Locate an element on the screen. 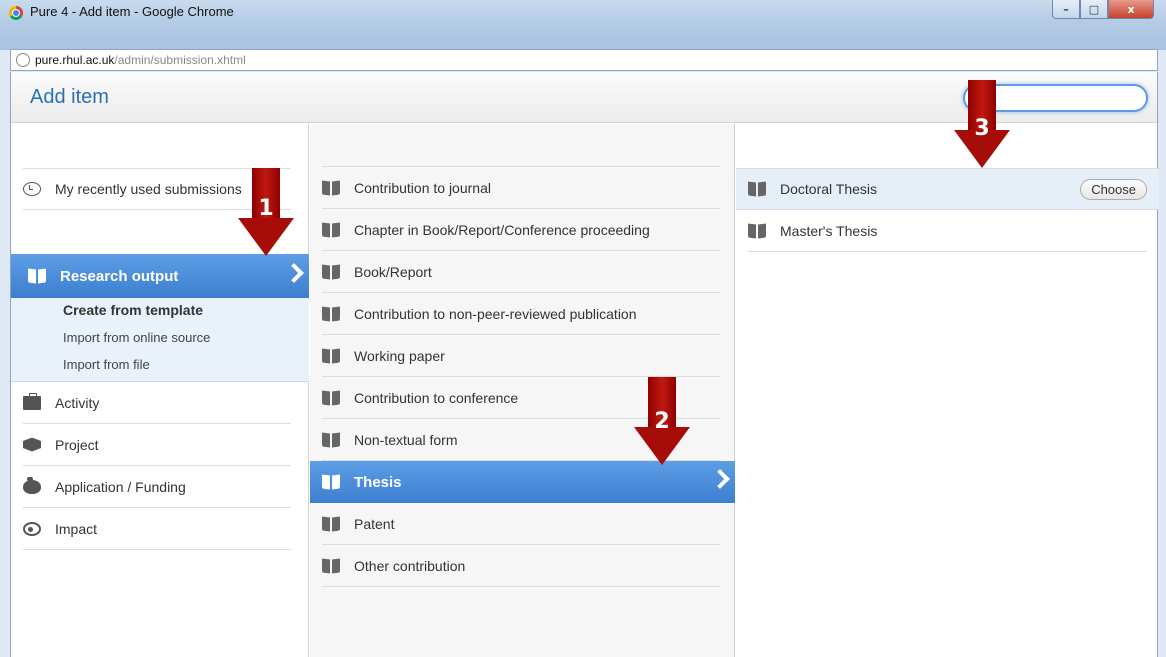  page-title: Add item is located at coordinates (69, 97).